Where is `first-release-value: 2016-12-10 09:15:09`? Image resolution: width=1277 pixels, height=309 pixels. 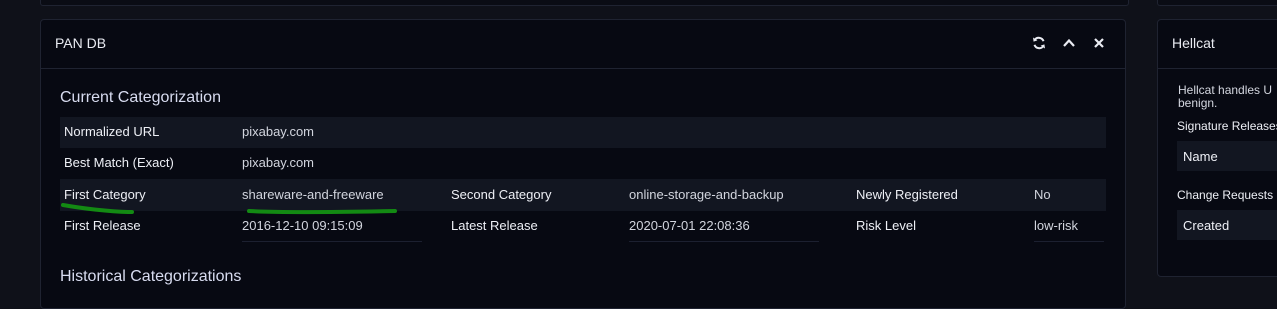 first-release-value: 2016-12-10 09:15:09 is located at coordinates (302, 225).